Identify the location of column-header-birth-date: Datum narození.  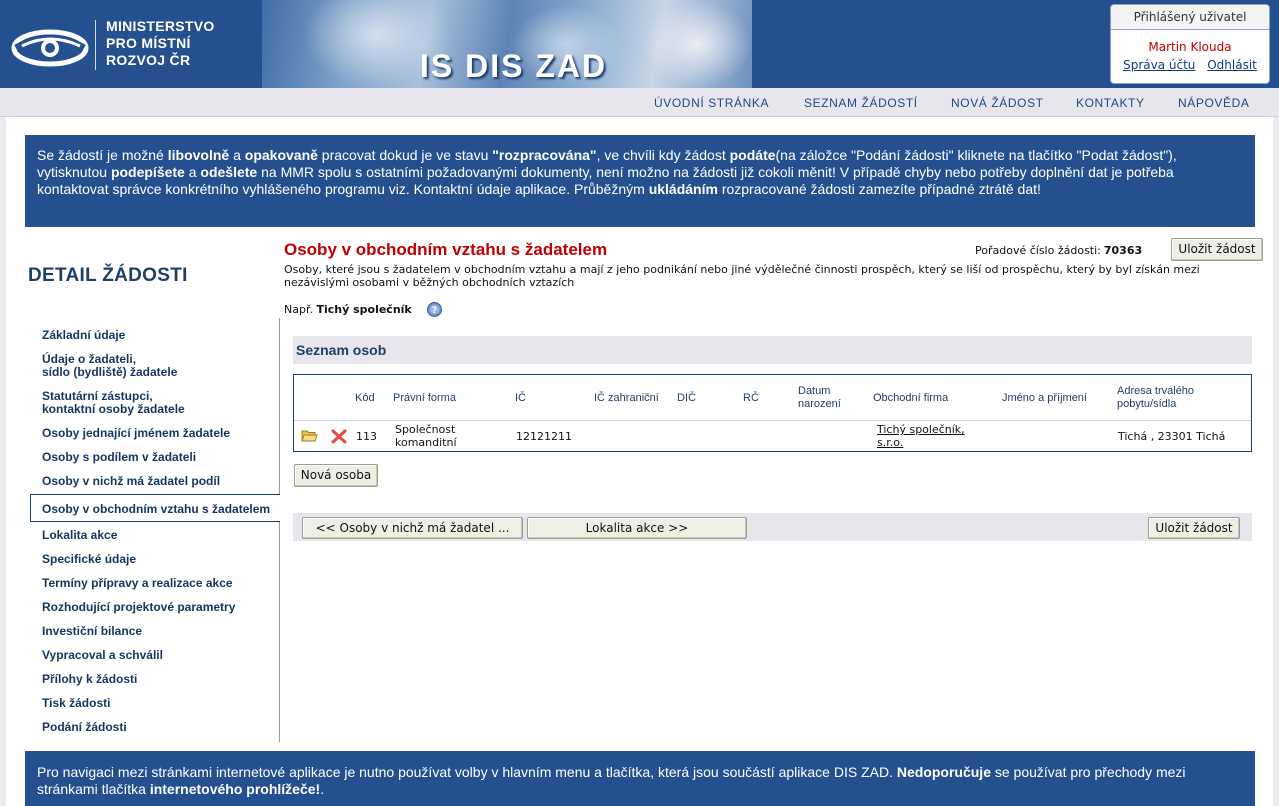
(819, 397).